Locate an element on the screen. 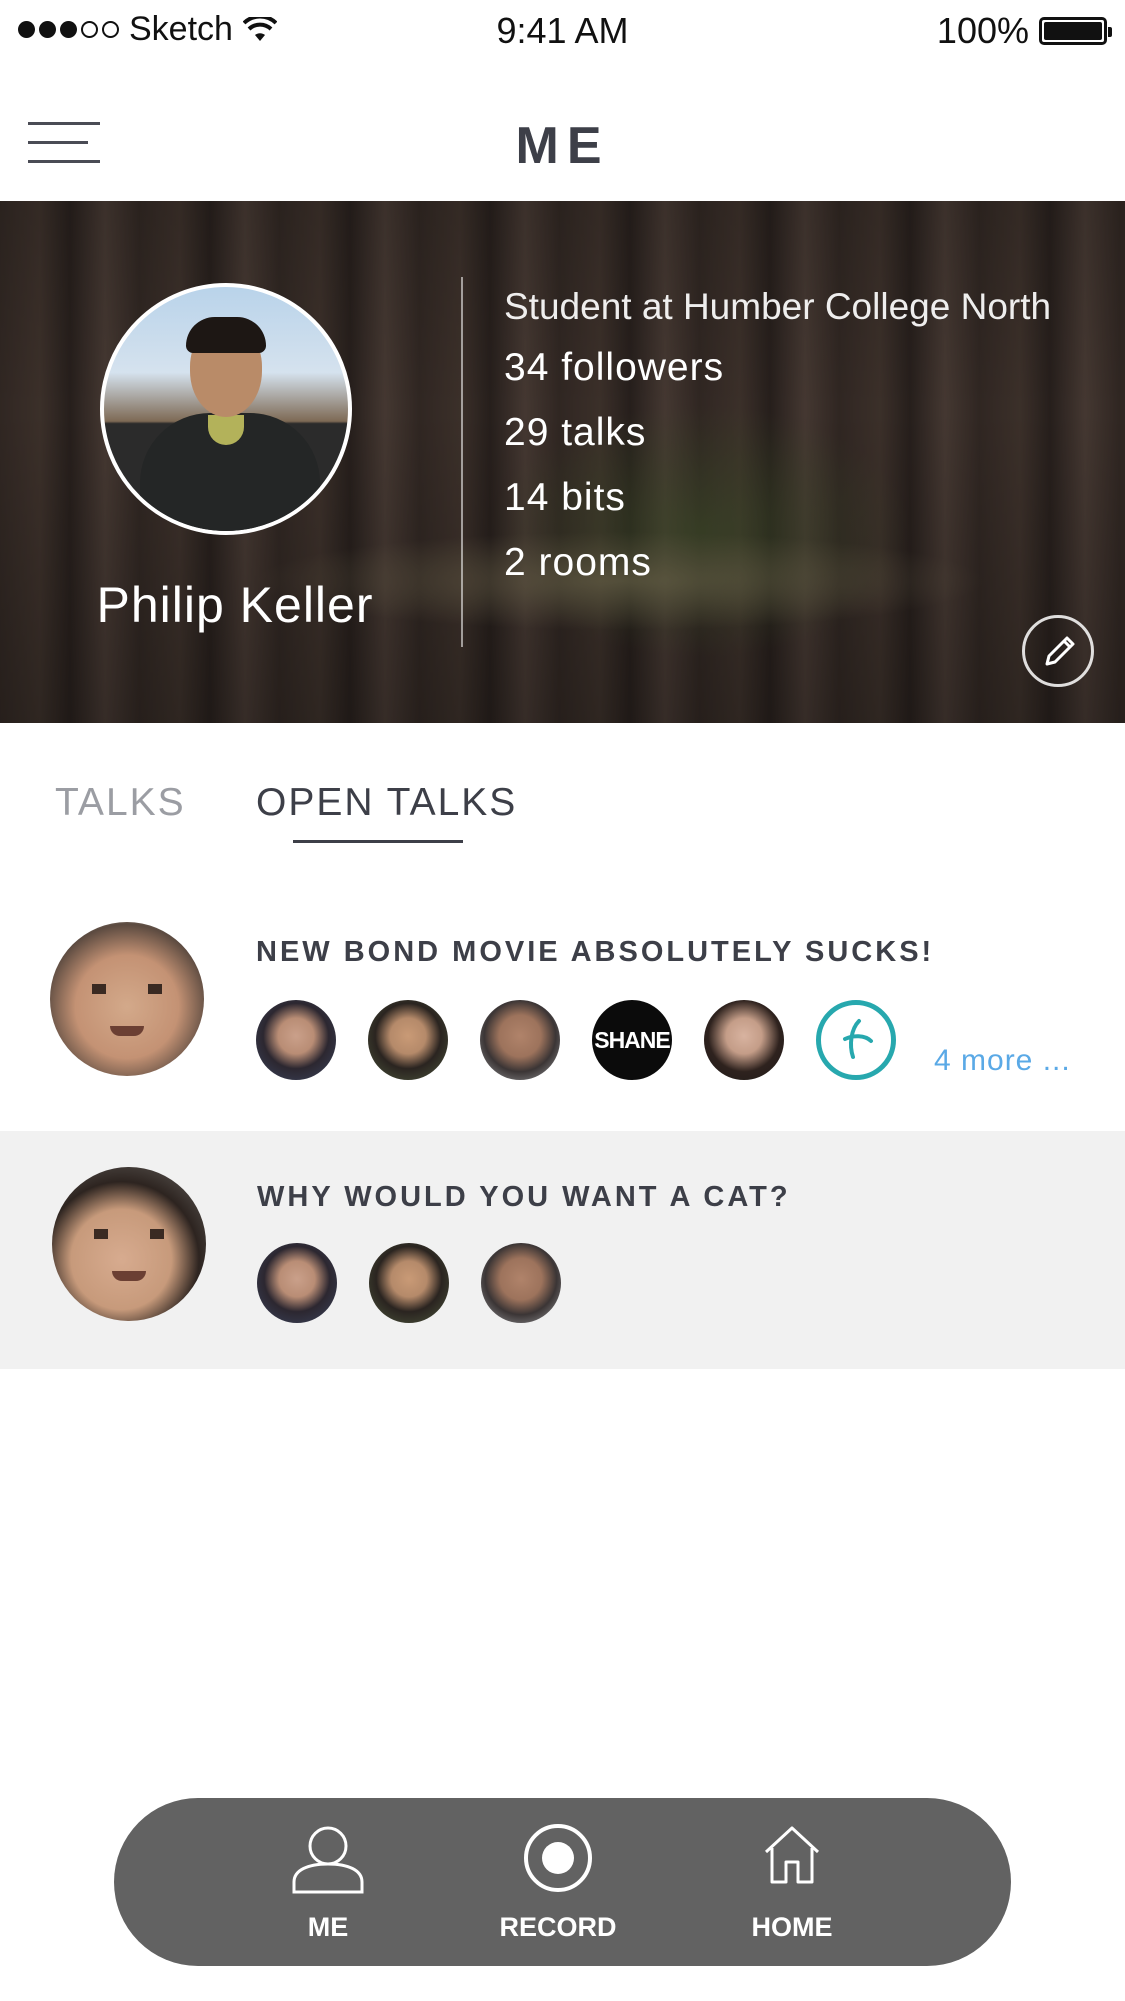 Image resolution: width=1125 pixels, height=2001 pixels. profile-name: Philip Keller is located at coordinates (235, 605).